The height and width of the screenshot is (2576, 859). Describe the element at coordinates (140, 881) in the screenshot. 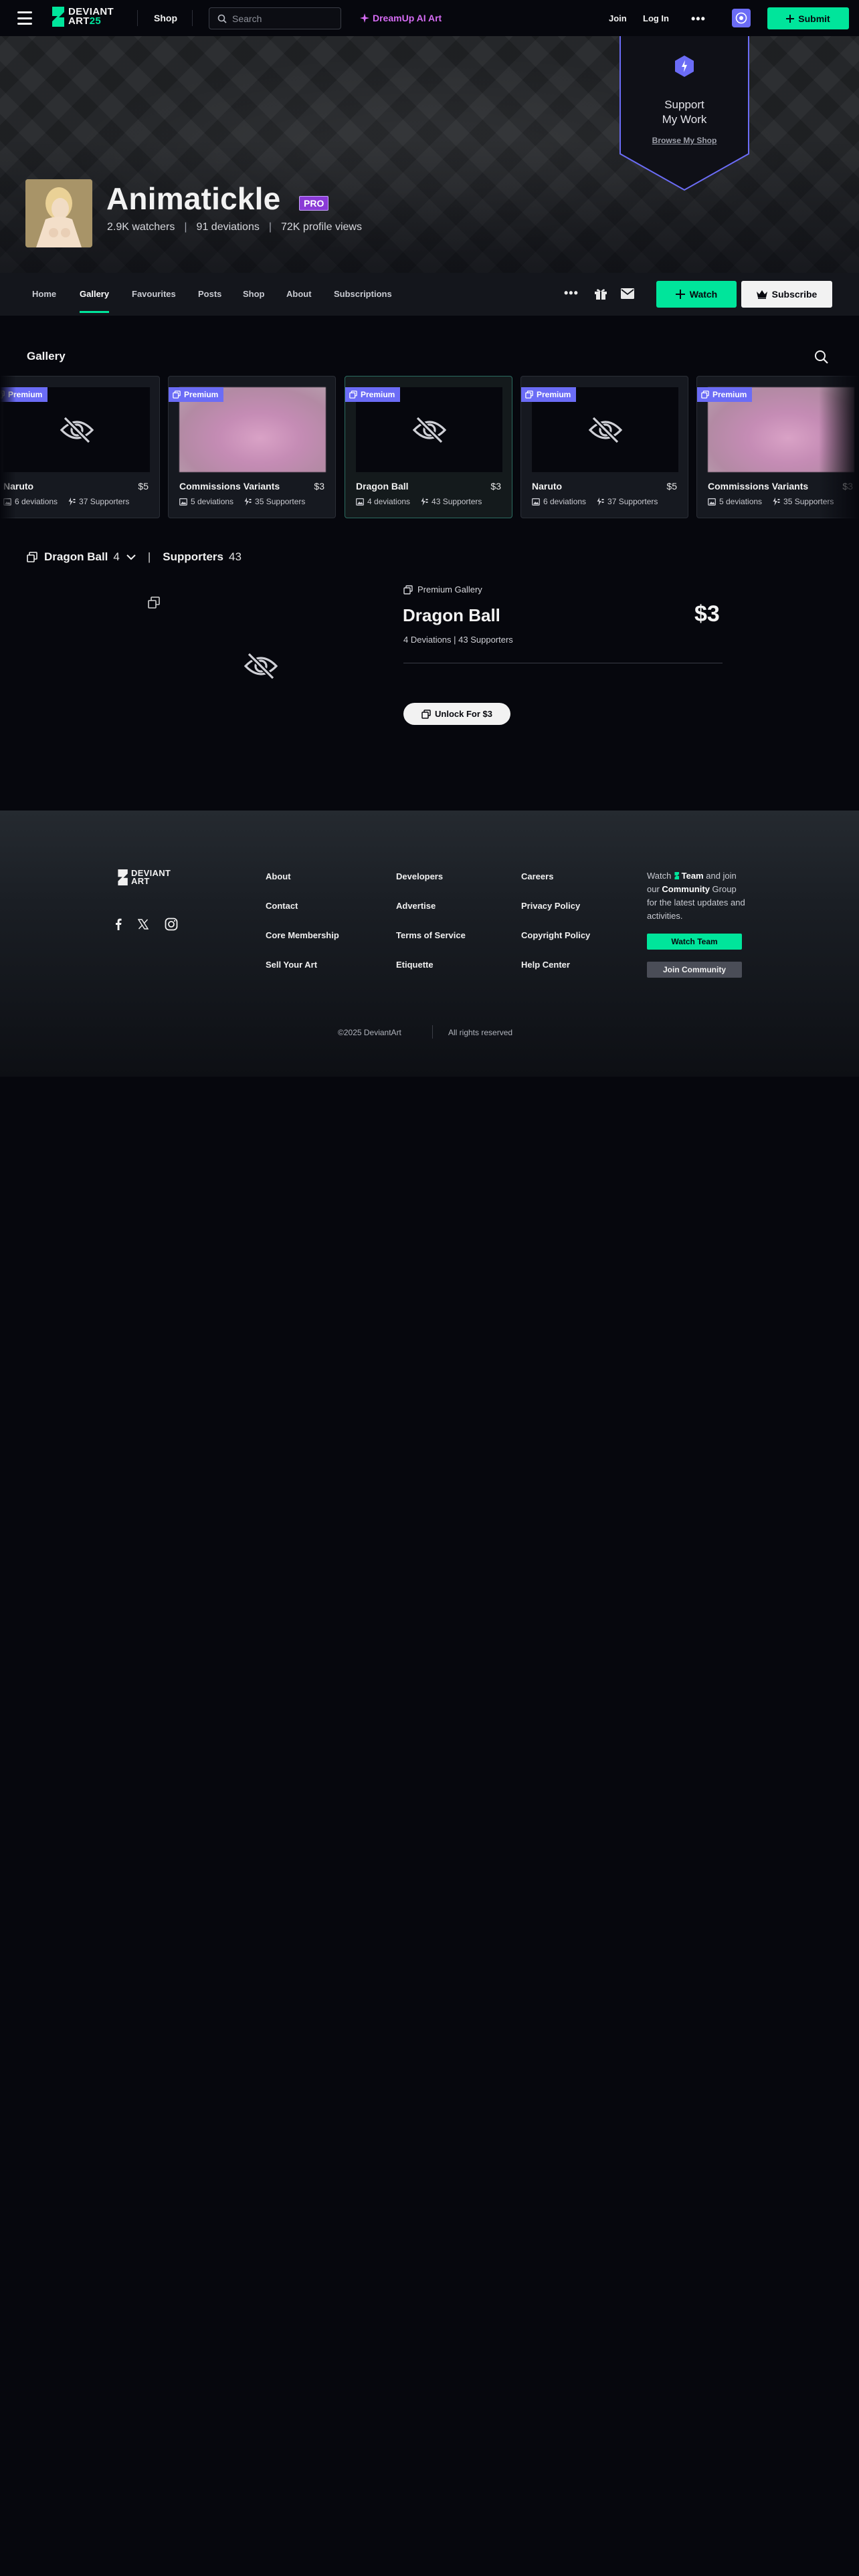

I see `footer-logo-line2: ART` at that location.